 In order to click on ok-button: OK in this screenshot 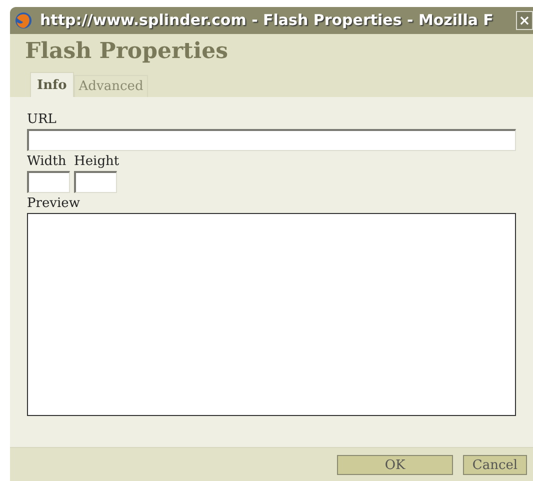, I will do `click(395, 464)`.